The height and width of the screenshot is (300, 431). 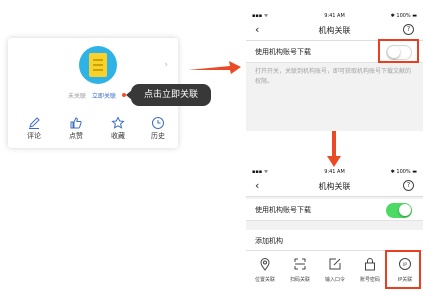 What do you see at coordinates (76, 123) in the screenshot?
I see `thumbs-up-icon` at bounding box center [76, 123].